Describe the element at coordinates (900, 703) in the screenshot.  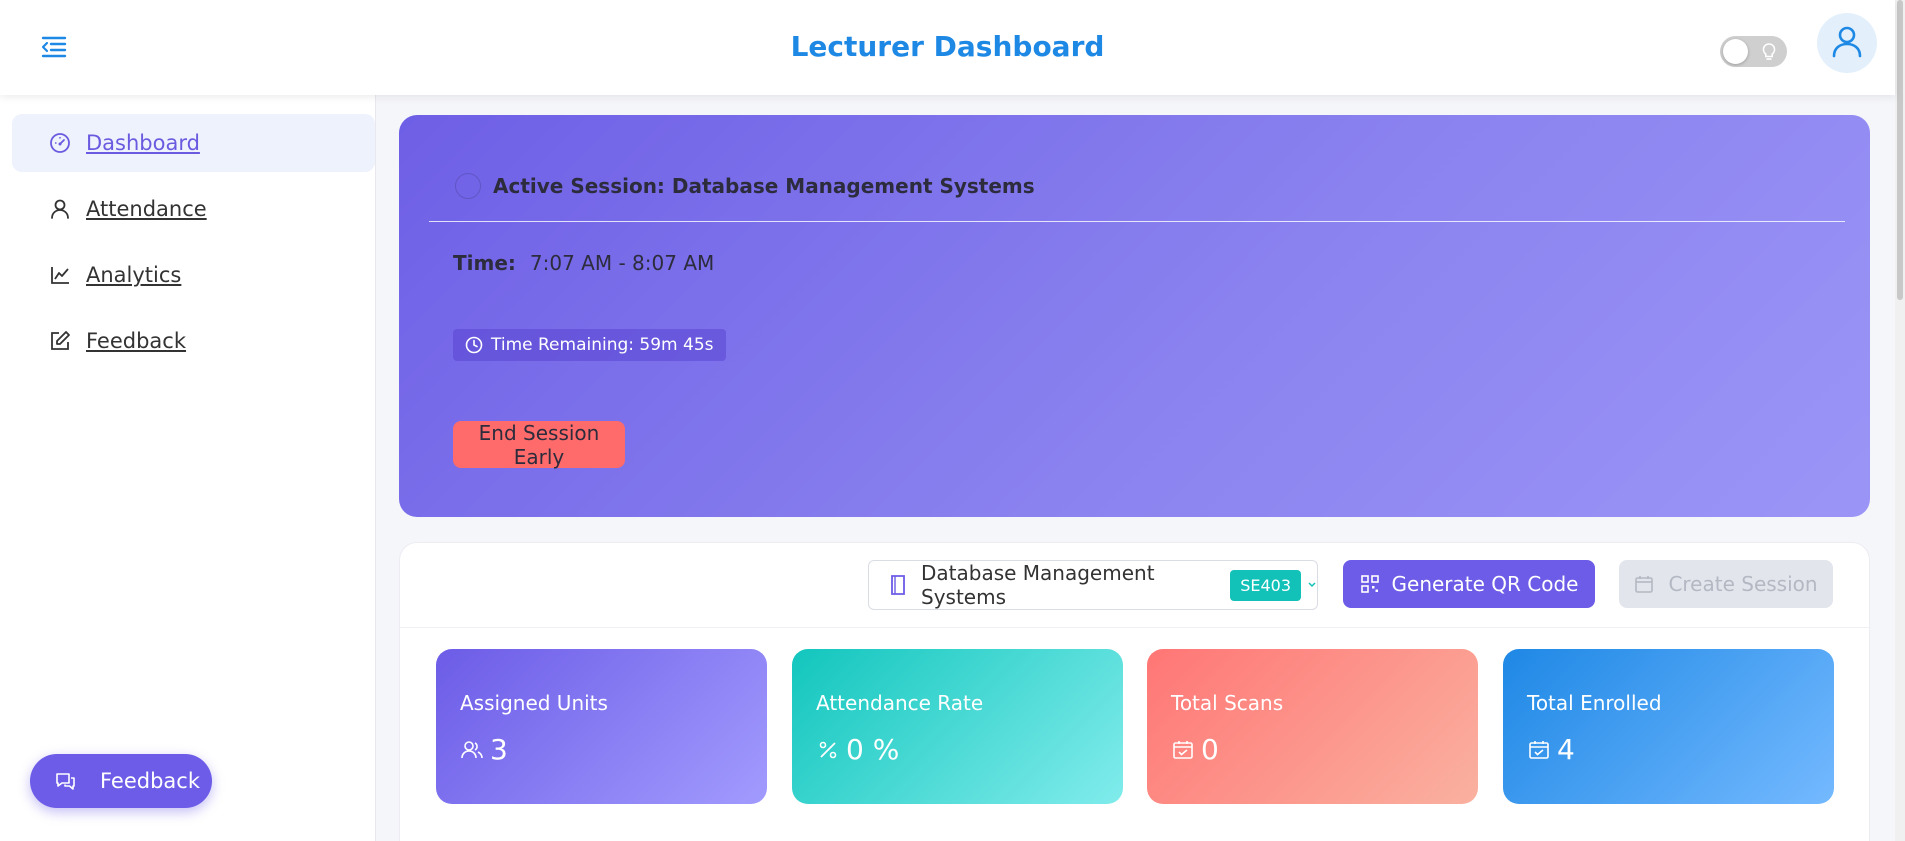
I see `stat-label: Attendance Rate` at that location.